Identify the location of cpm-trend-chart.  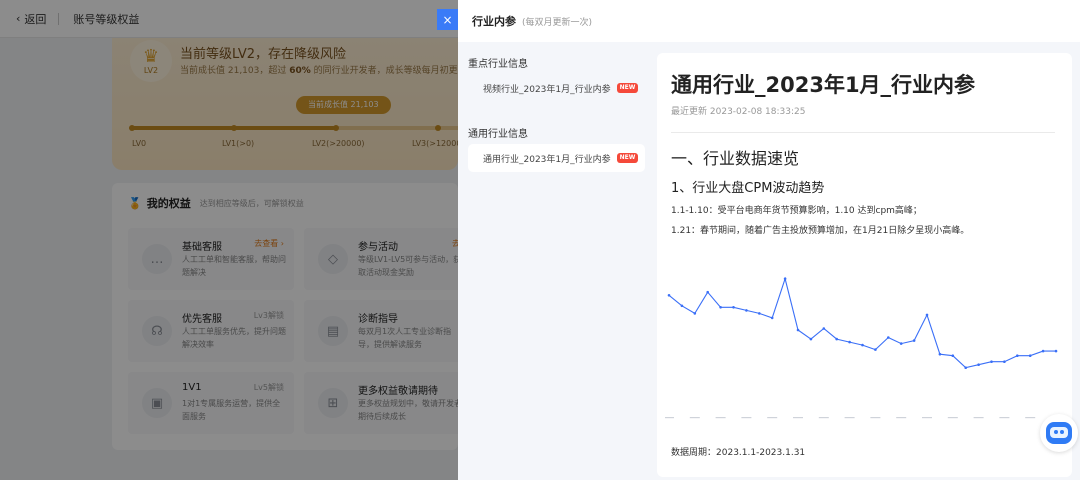
(862, 338).